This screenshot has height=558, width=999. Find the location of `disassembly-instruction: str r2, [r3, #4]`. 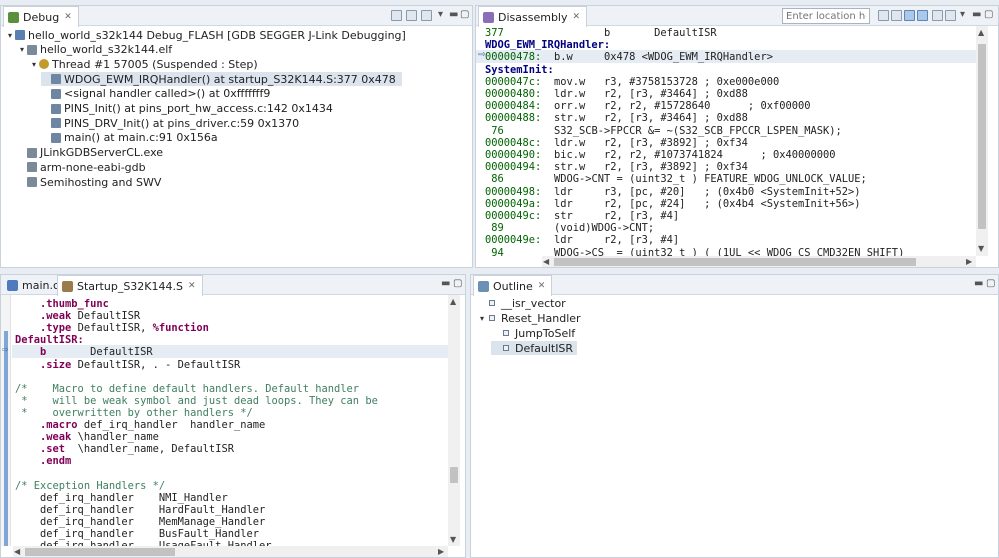

disassembly-instruction: str r2, [r3, #4] is located at coordinates (616, 216).